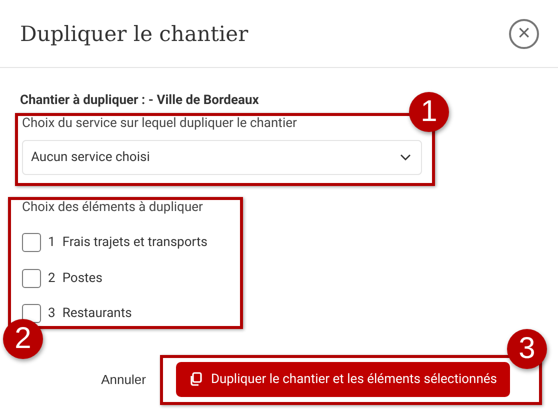  What do you see at coordinates (524, 33) in the screenshot?
I see `close-button: ×` at bounding box center [524, 33].